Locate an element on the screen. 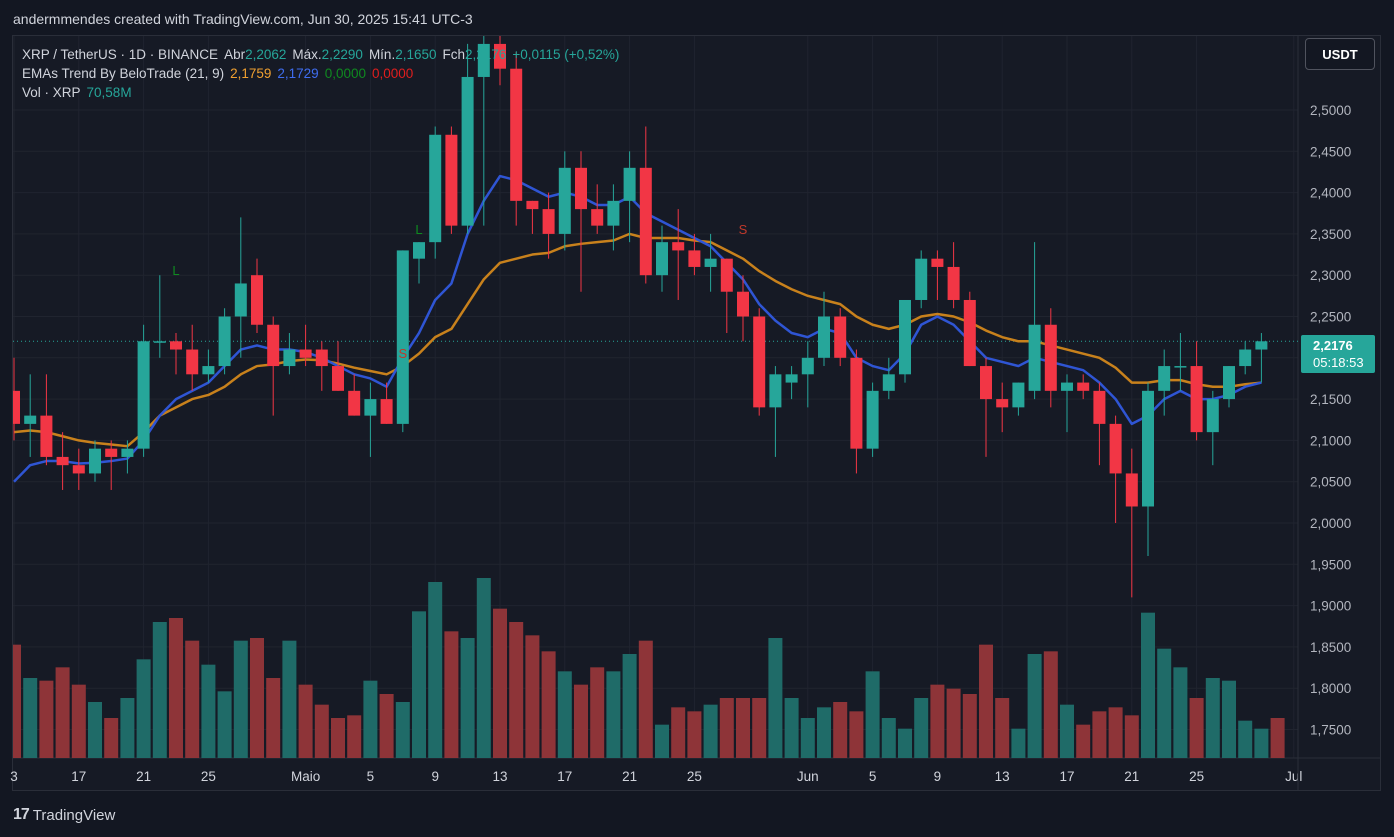  currency-button: USDT is located at coordinates (1340, 54).